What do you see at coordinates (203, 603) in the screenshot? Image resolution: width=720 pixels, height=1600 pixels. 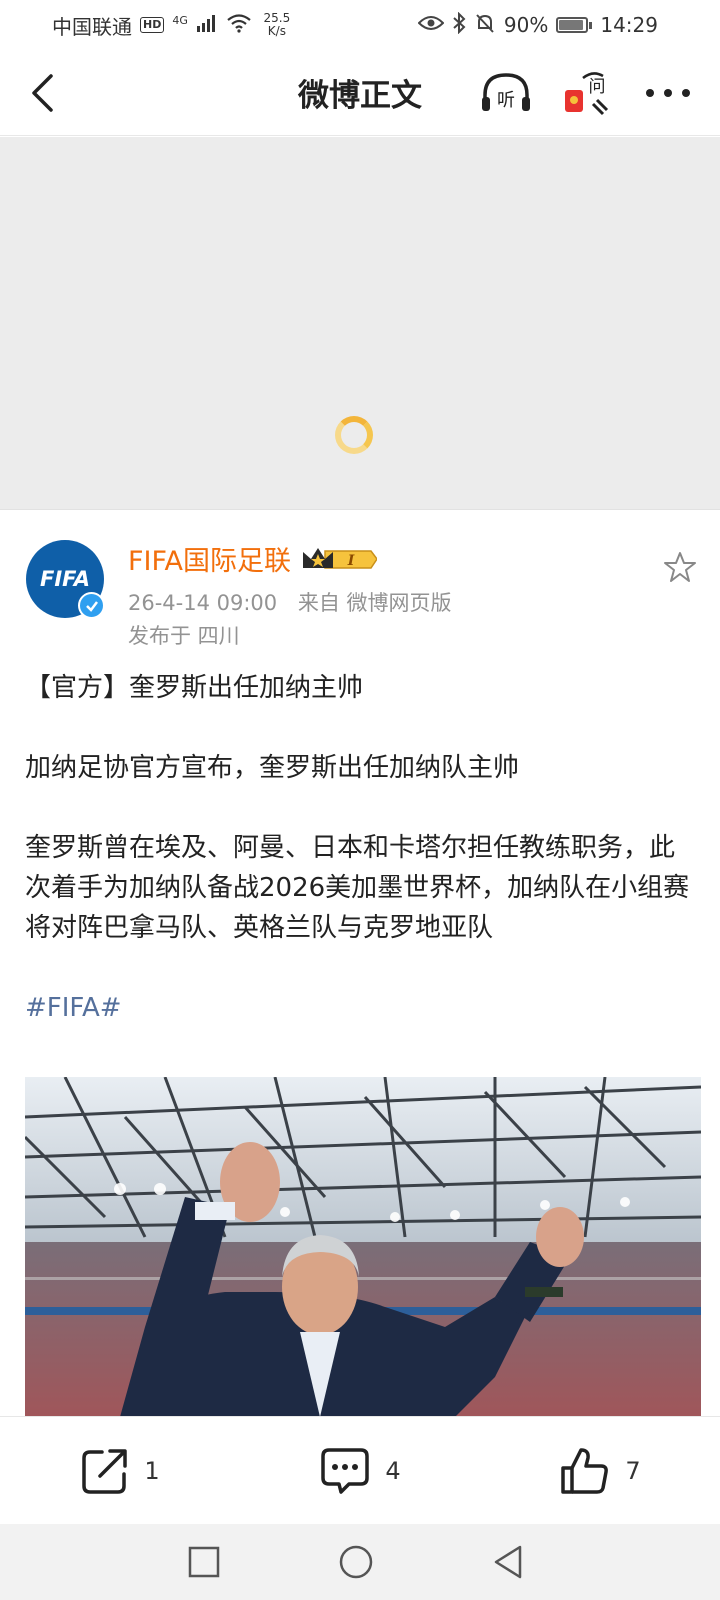 I see `post-date: 26-4-14 09:00` at bounding box center [203, 603].